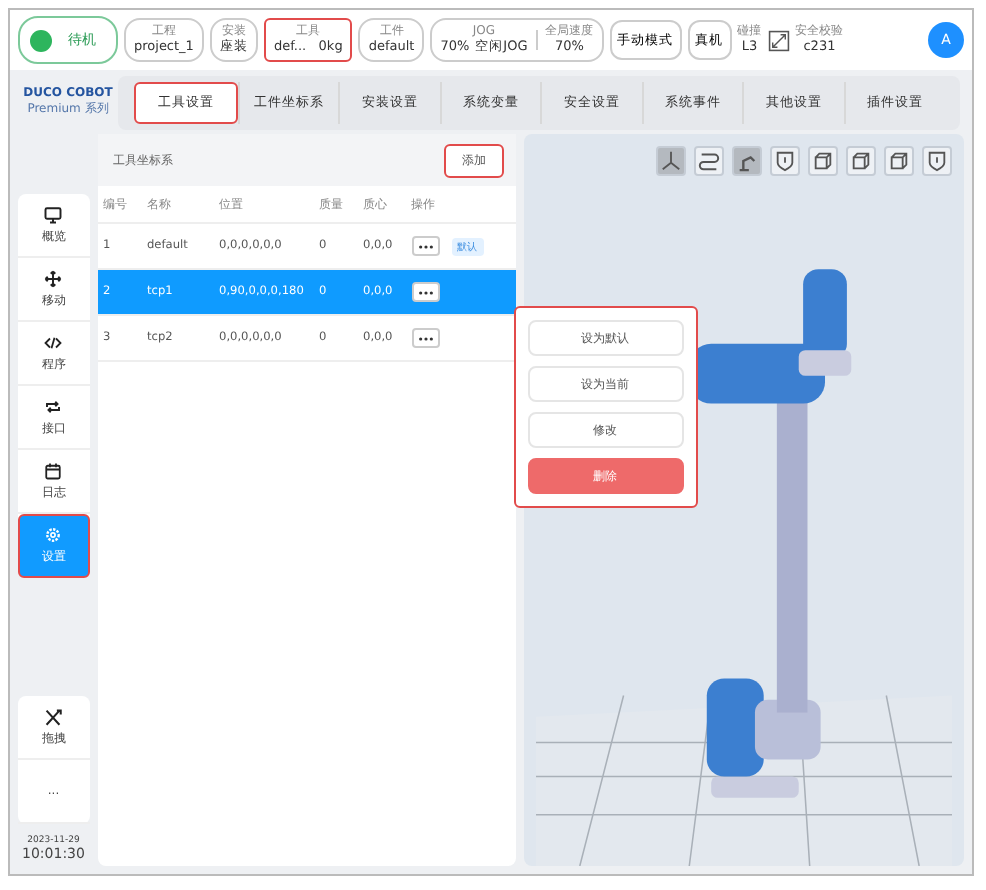 This screenshot has width=986, height=890. I want to click on expand-icon, so click(778, 40).